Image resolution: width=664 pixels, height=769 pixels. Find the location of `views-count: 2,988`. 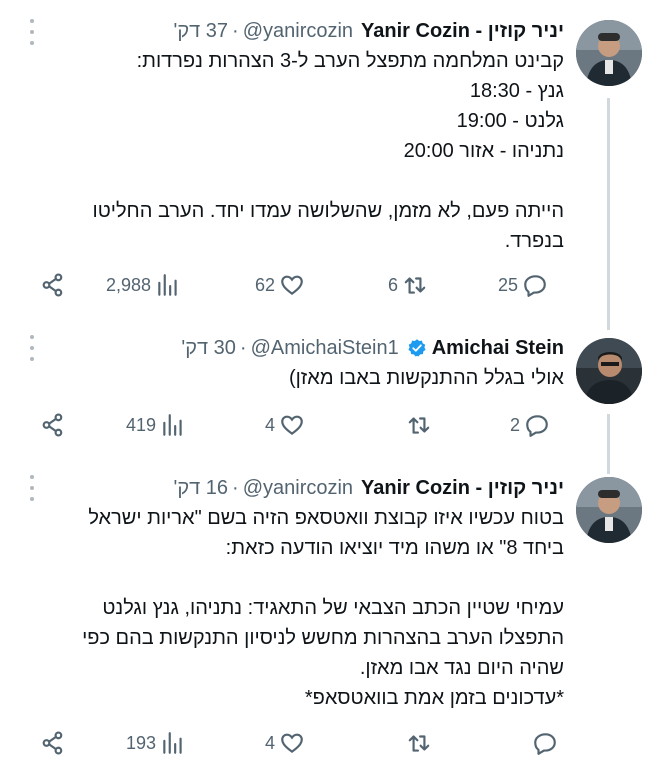

views-count: 2,988 is located at coordinates (129, 284).